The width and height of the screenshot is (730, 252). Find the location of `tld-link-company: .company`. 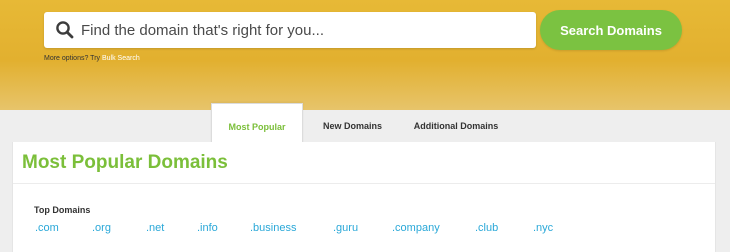

tld-link-company: .company is located at coordinates (416, 228).